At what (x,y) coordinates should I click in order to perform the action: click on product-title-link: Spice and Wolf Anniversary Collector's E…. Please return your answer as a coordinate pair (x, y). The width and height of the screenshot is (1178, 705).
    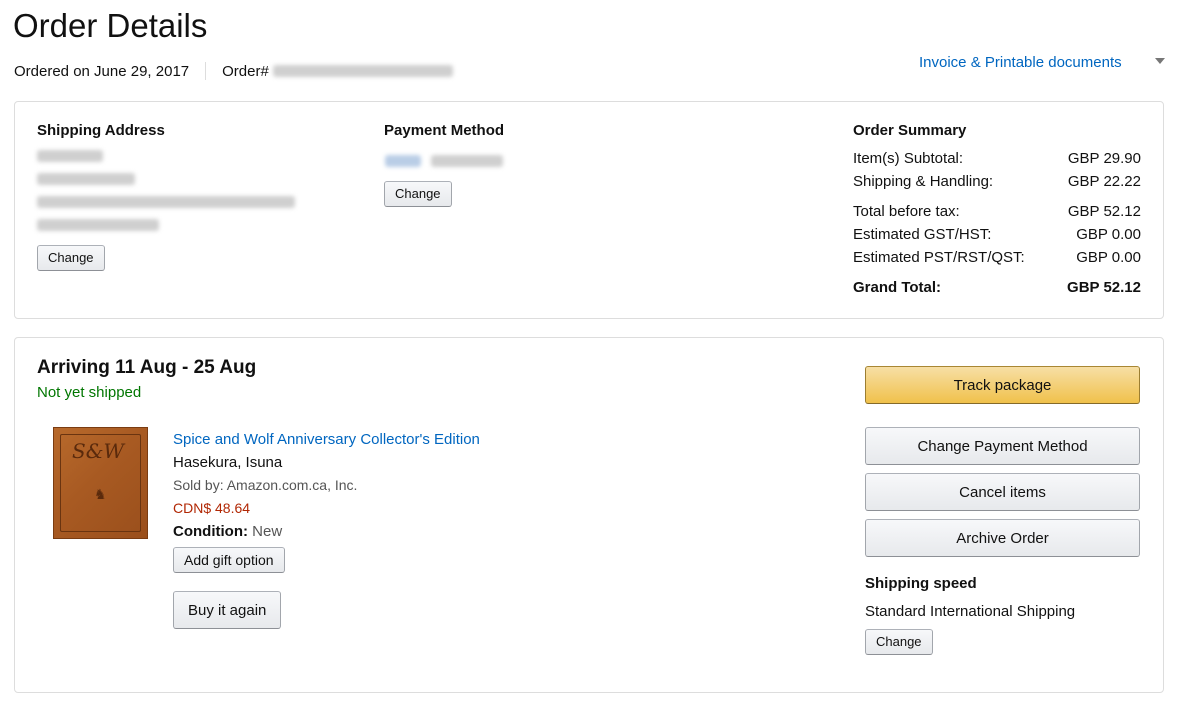
    Looking at the image, I should click on (326, 439).